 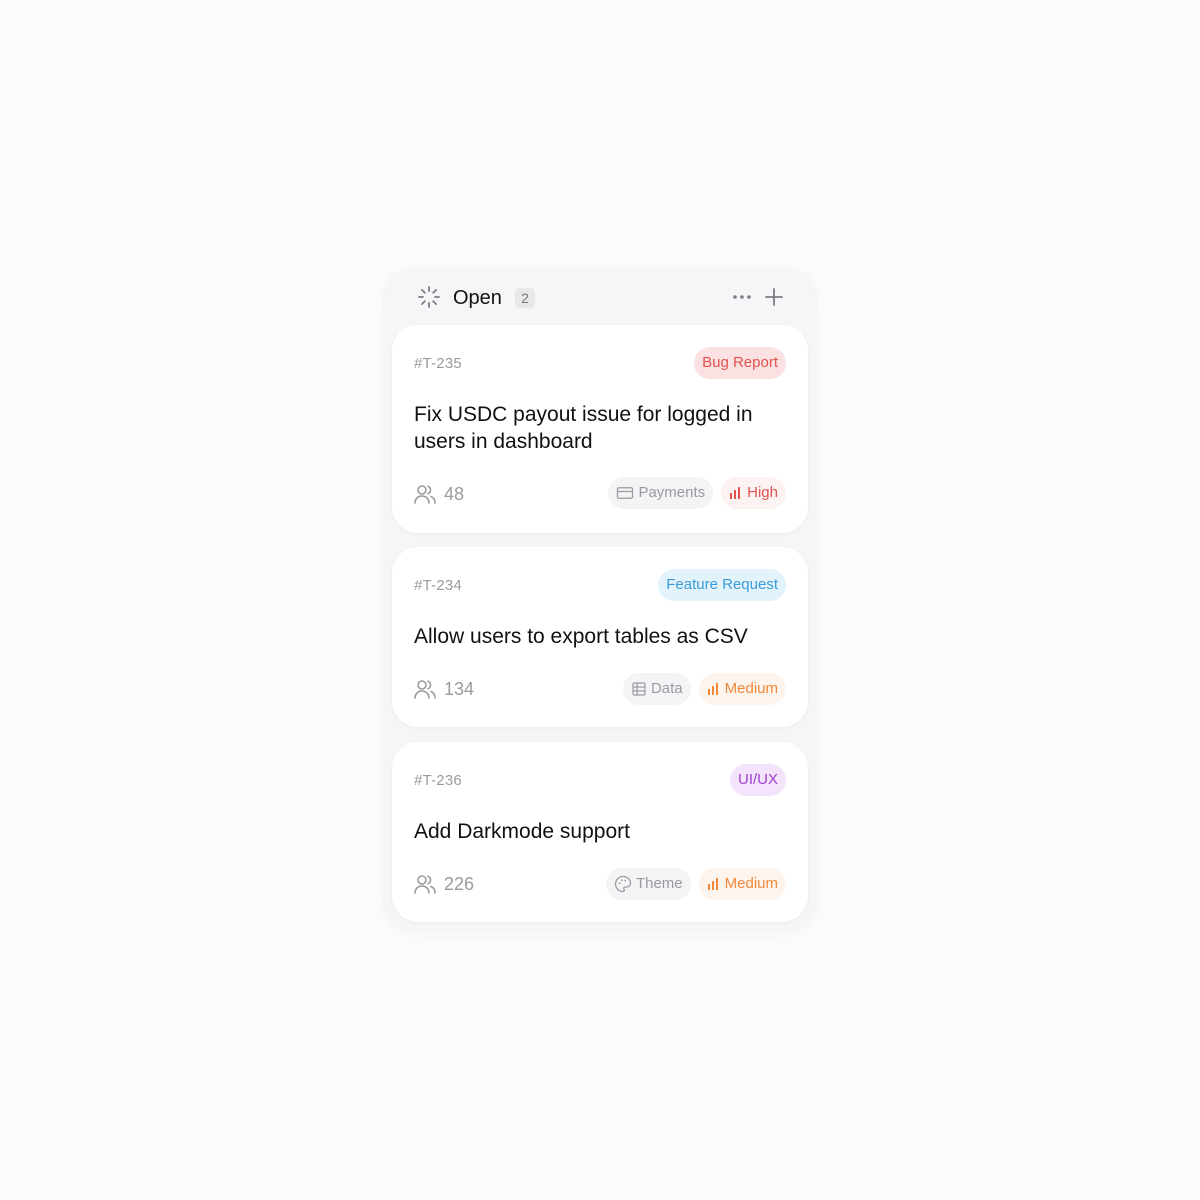 What do you see at coordinates (600, 297) in the screenshot?
I see `column-header: Open 2` at bounding box center [600, 297].